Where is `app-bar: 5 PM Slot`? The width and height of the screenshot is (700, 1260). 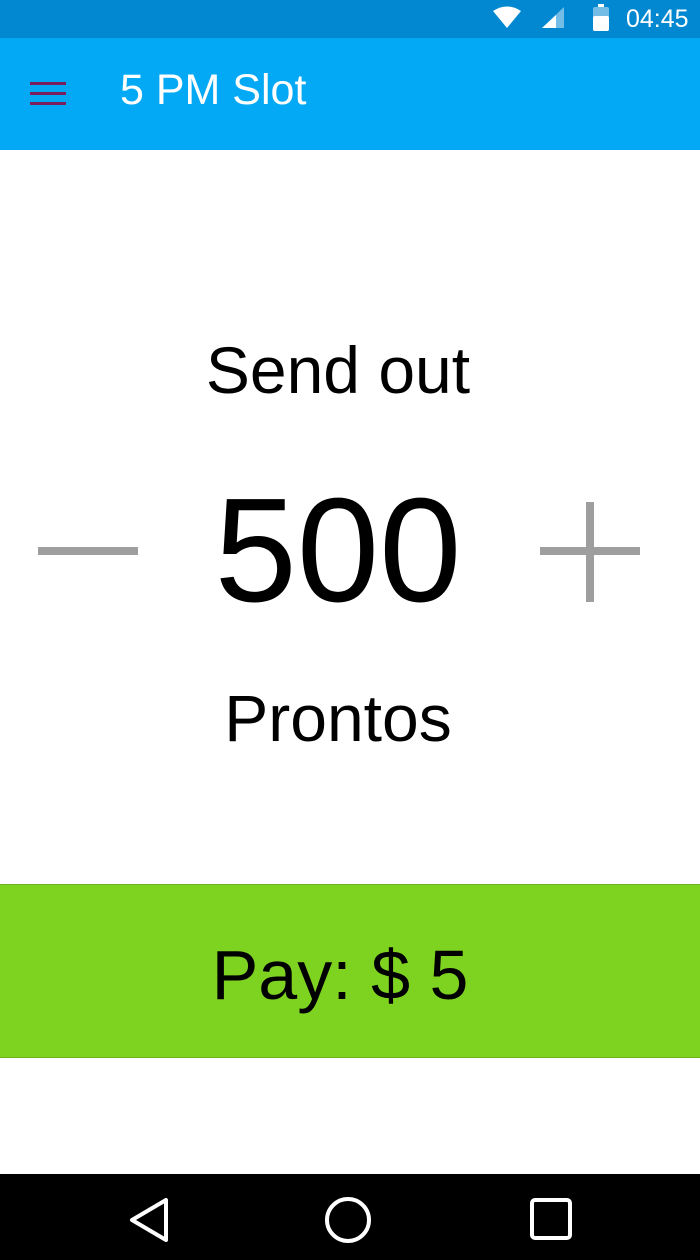 app-bar: 5 PM Slot is located at coordinates (350, 94).